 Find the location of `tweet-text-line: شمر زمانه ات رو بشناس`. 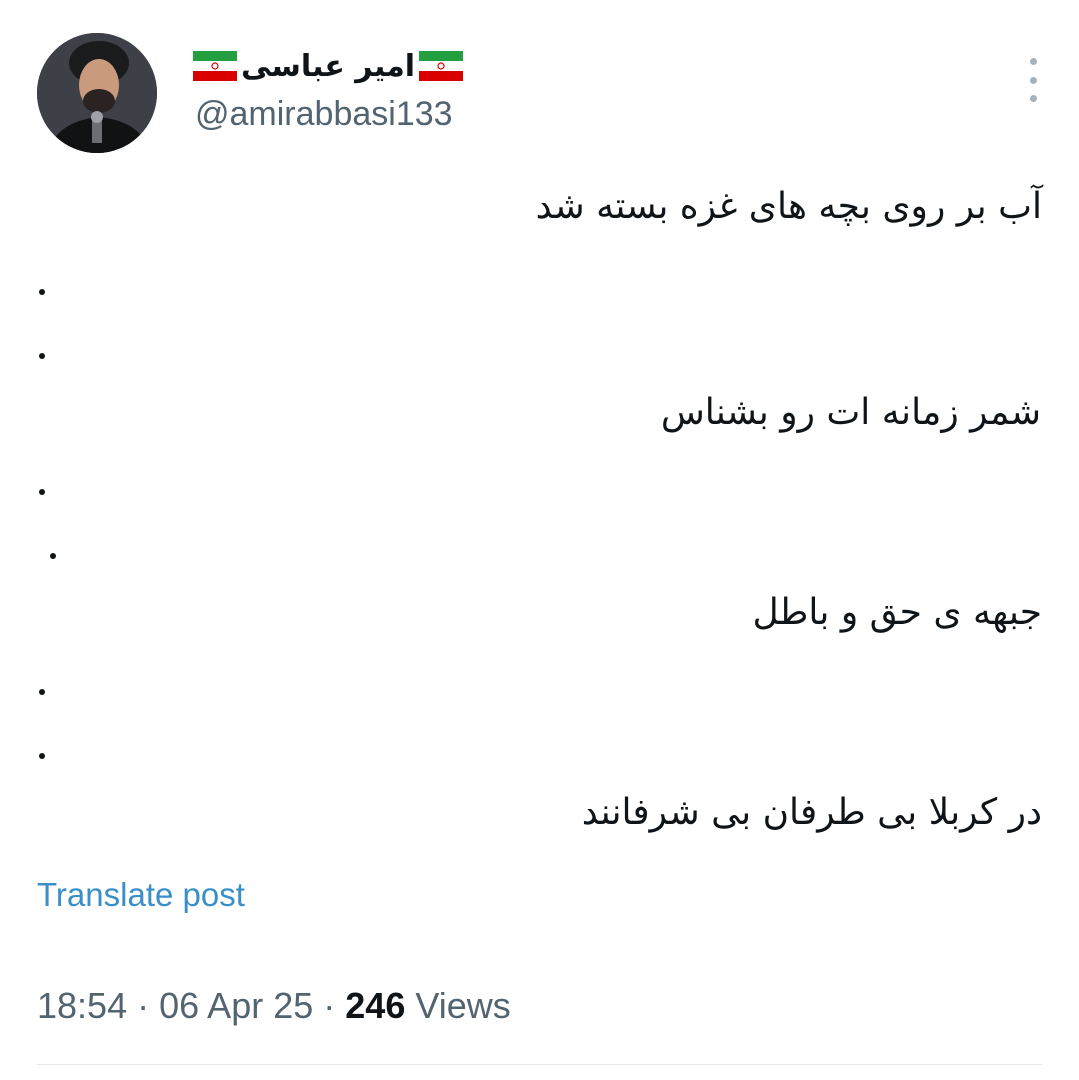

tweet-text-line: شمر زمانه ات رو بشناس is located at coordinates (850, 412).